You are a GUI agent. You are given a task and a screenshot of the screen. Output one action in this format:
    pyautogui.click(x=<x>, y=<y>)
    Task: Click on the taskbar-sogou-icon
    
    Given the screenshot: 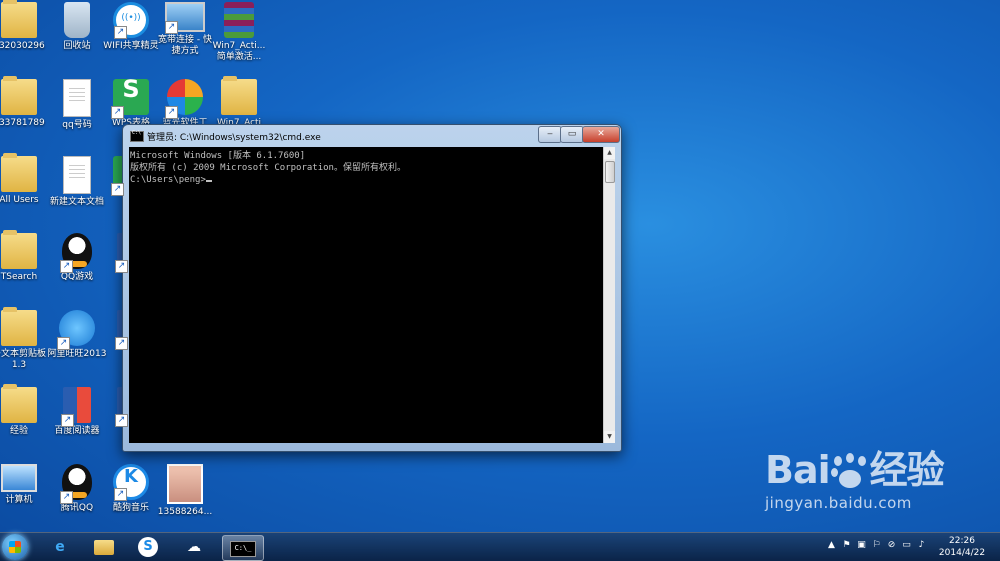 What is the action you would take?
    pyautogui.click(x=148, y=547)
    